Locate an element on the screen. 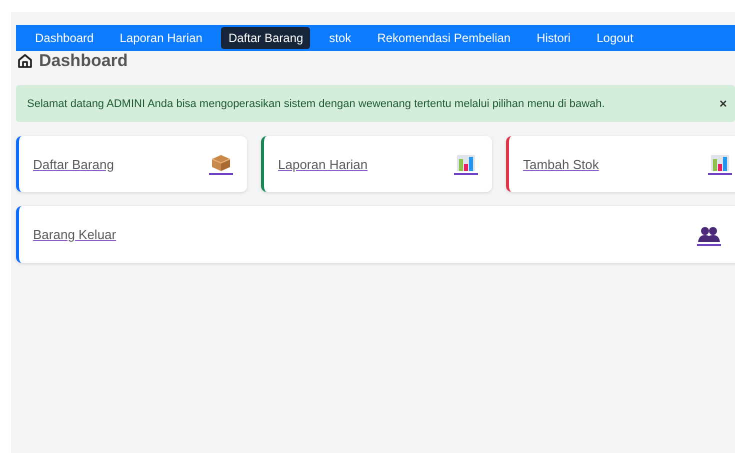 The height and width of the screenshot is (453, 735). page-title: Dashboard is located at coordinates (83, 61).